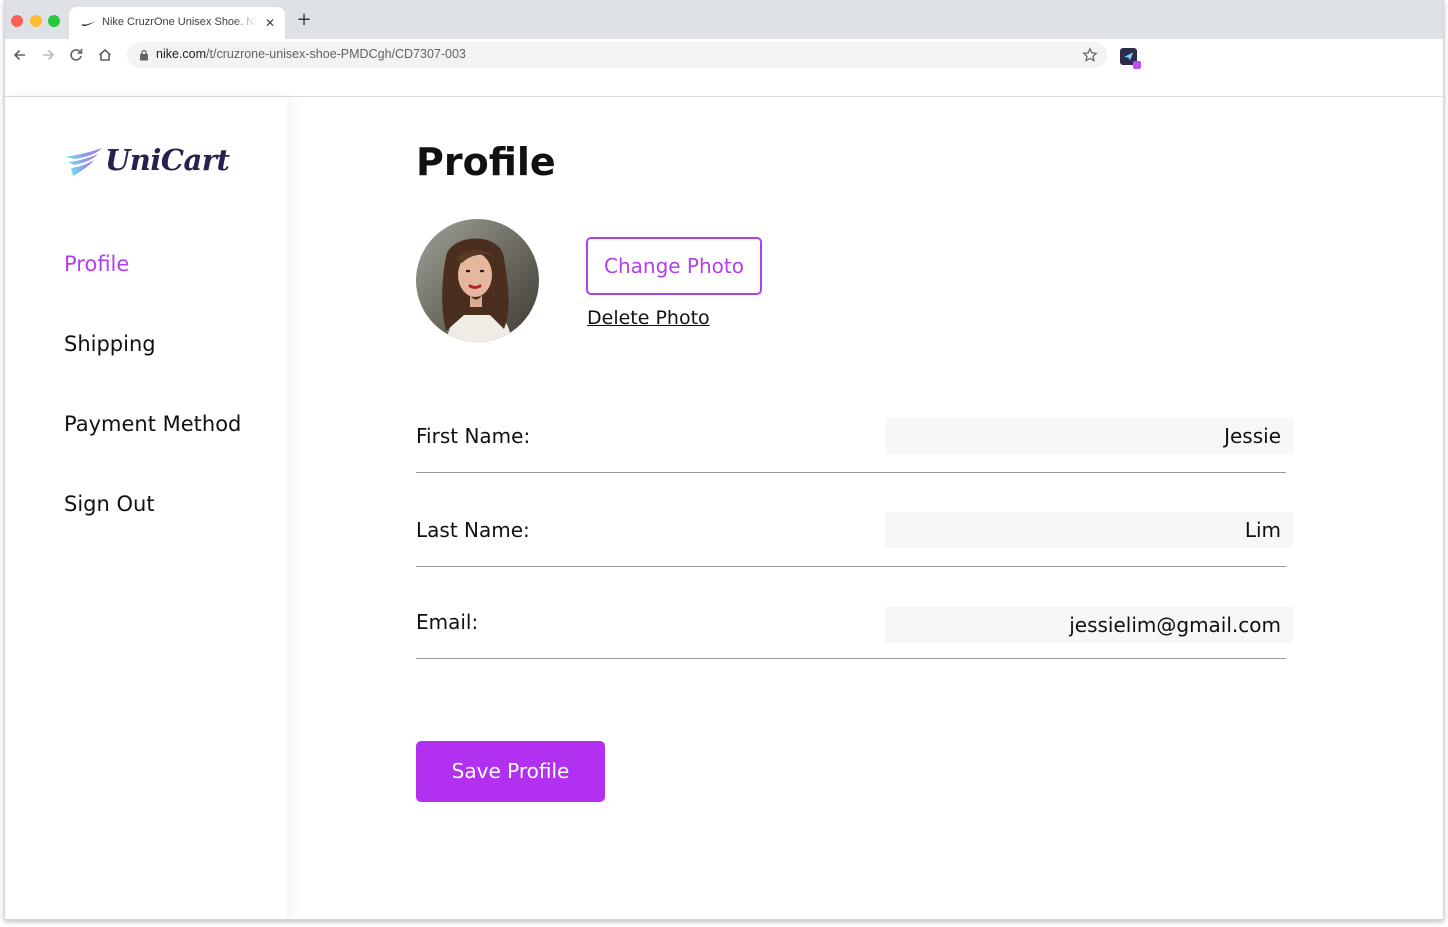 The height and width of the screenshot is (927, 1448). What do you see at coordinates (83, 162) in the screenshot?
I see `wing-logo-icon` at bounding box center [83, 162].